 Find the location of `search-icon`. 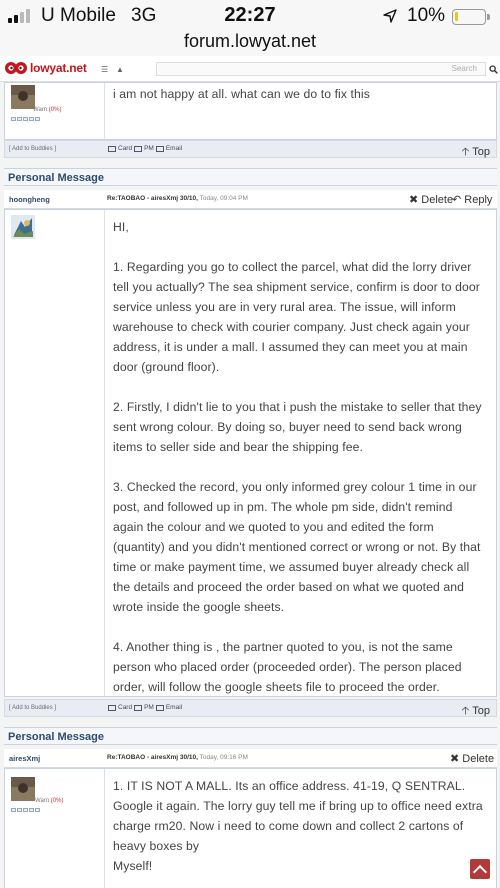

search-icon is located at coordinates (493, 69).